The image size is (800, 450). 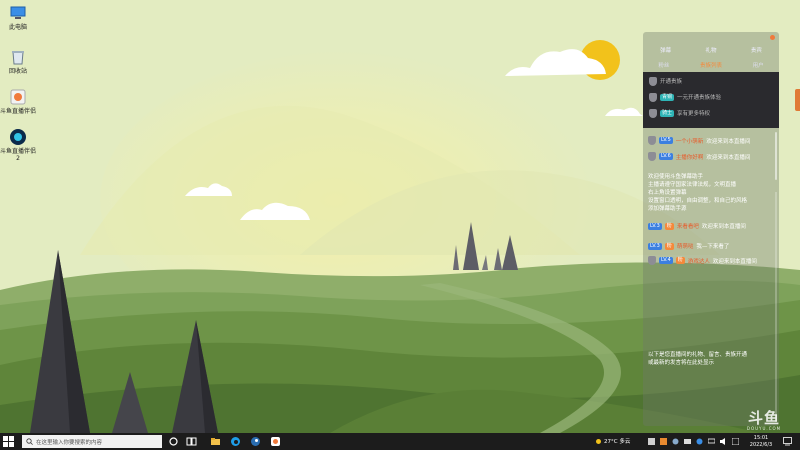 I want to click on windows-start-icon, so click(x=8, y=441).